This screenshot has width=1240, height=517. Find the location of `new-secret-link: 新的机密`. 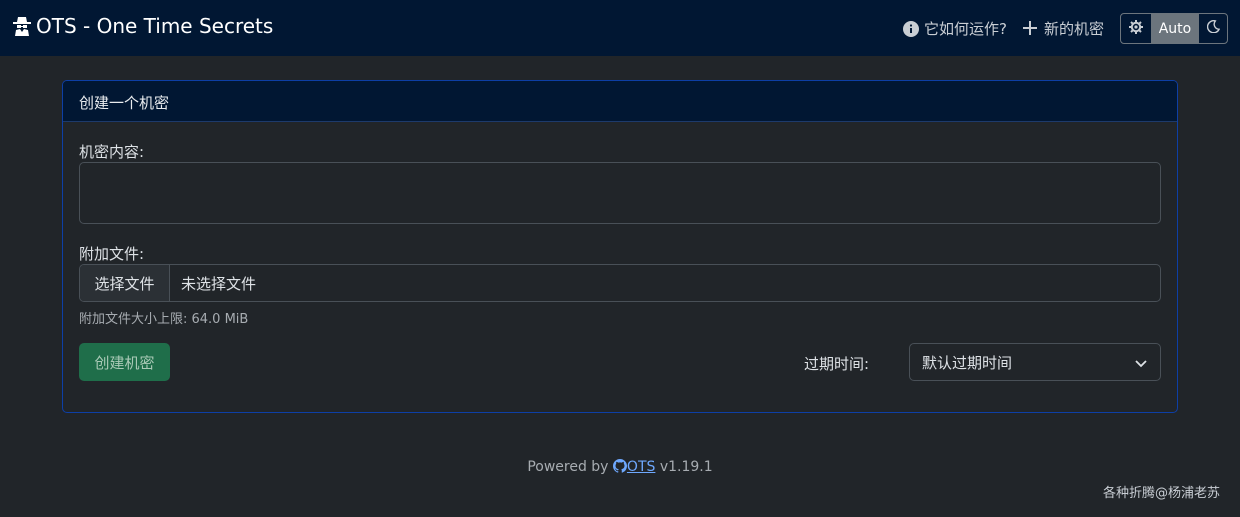

new-secret-link: 新的机密 is located at coordinates (1063, 28).